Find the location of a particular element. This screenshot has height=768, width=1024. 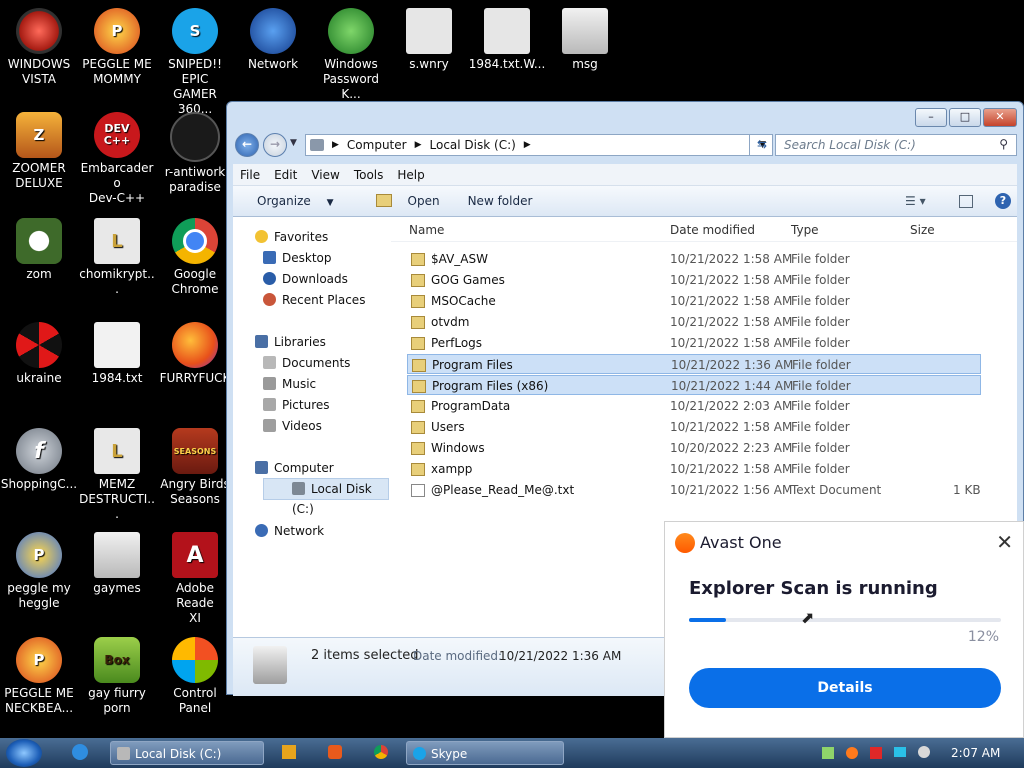

drive-icon is located at coordinates (123, 753).